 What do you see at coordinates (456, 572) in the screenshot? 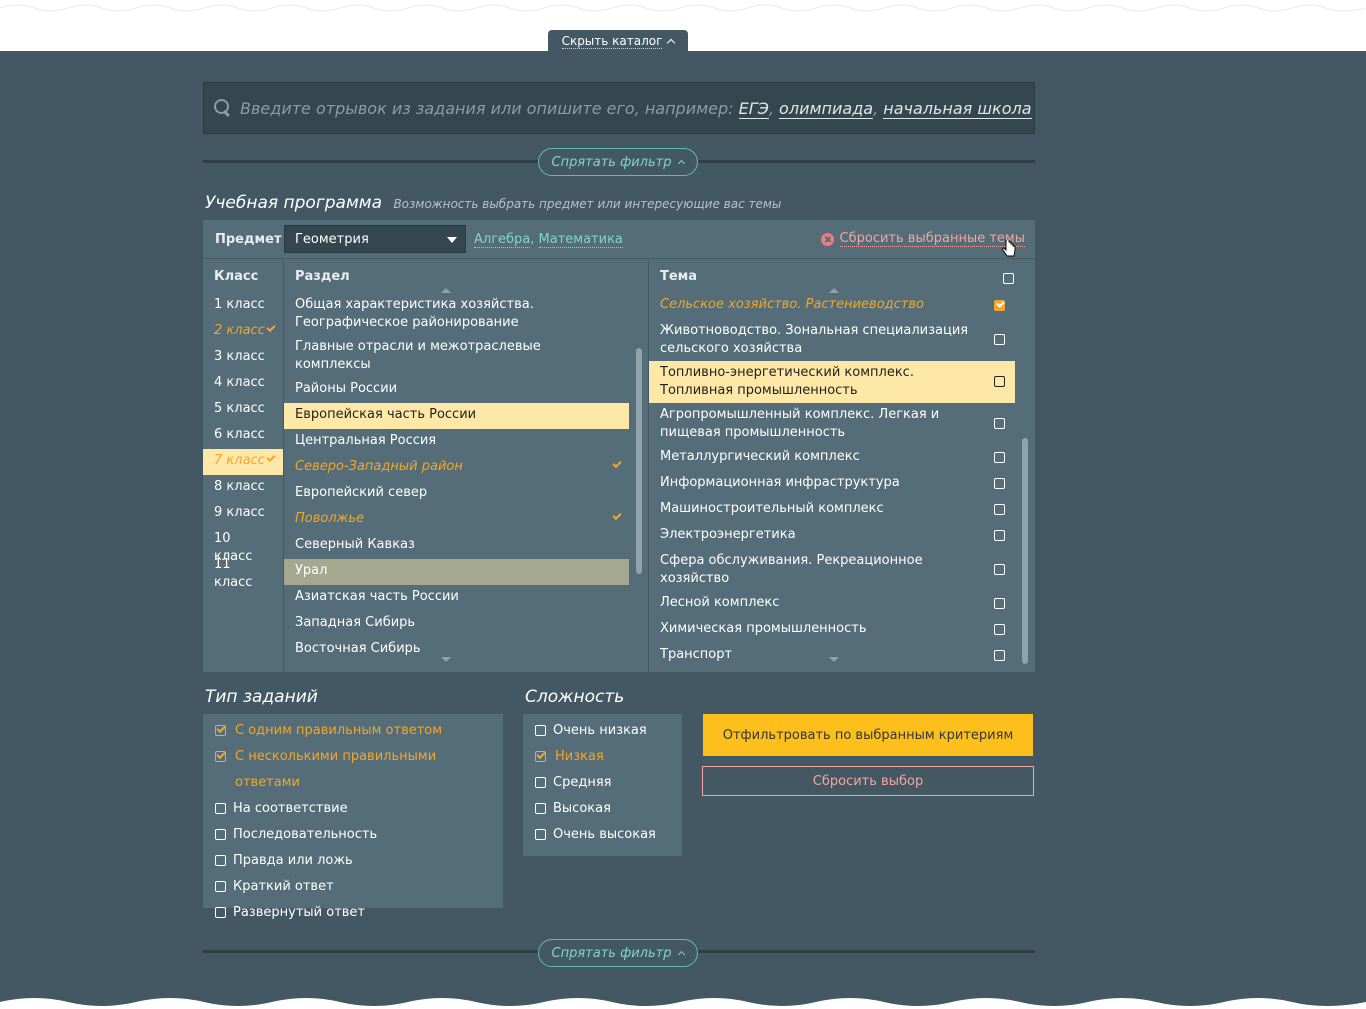
I see `section-item: Урал` at bounding box center [456, 572].